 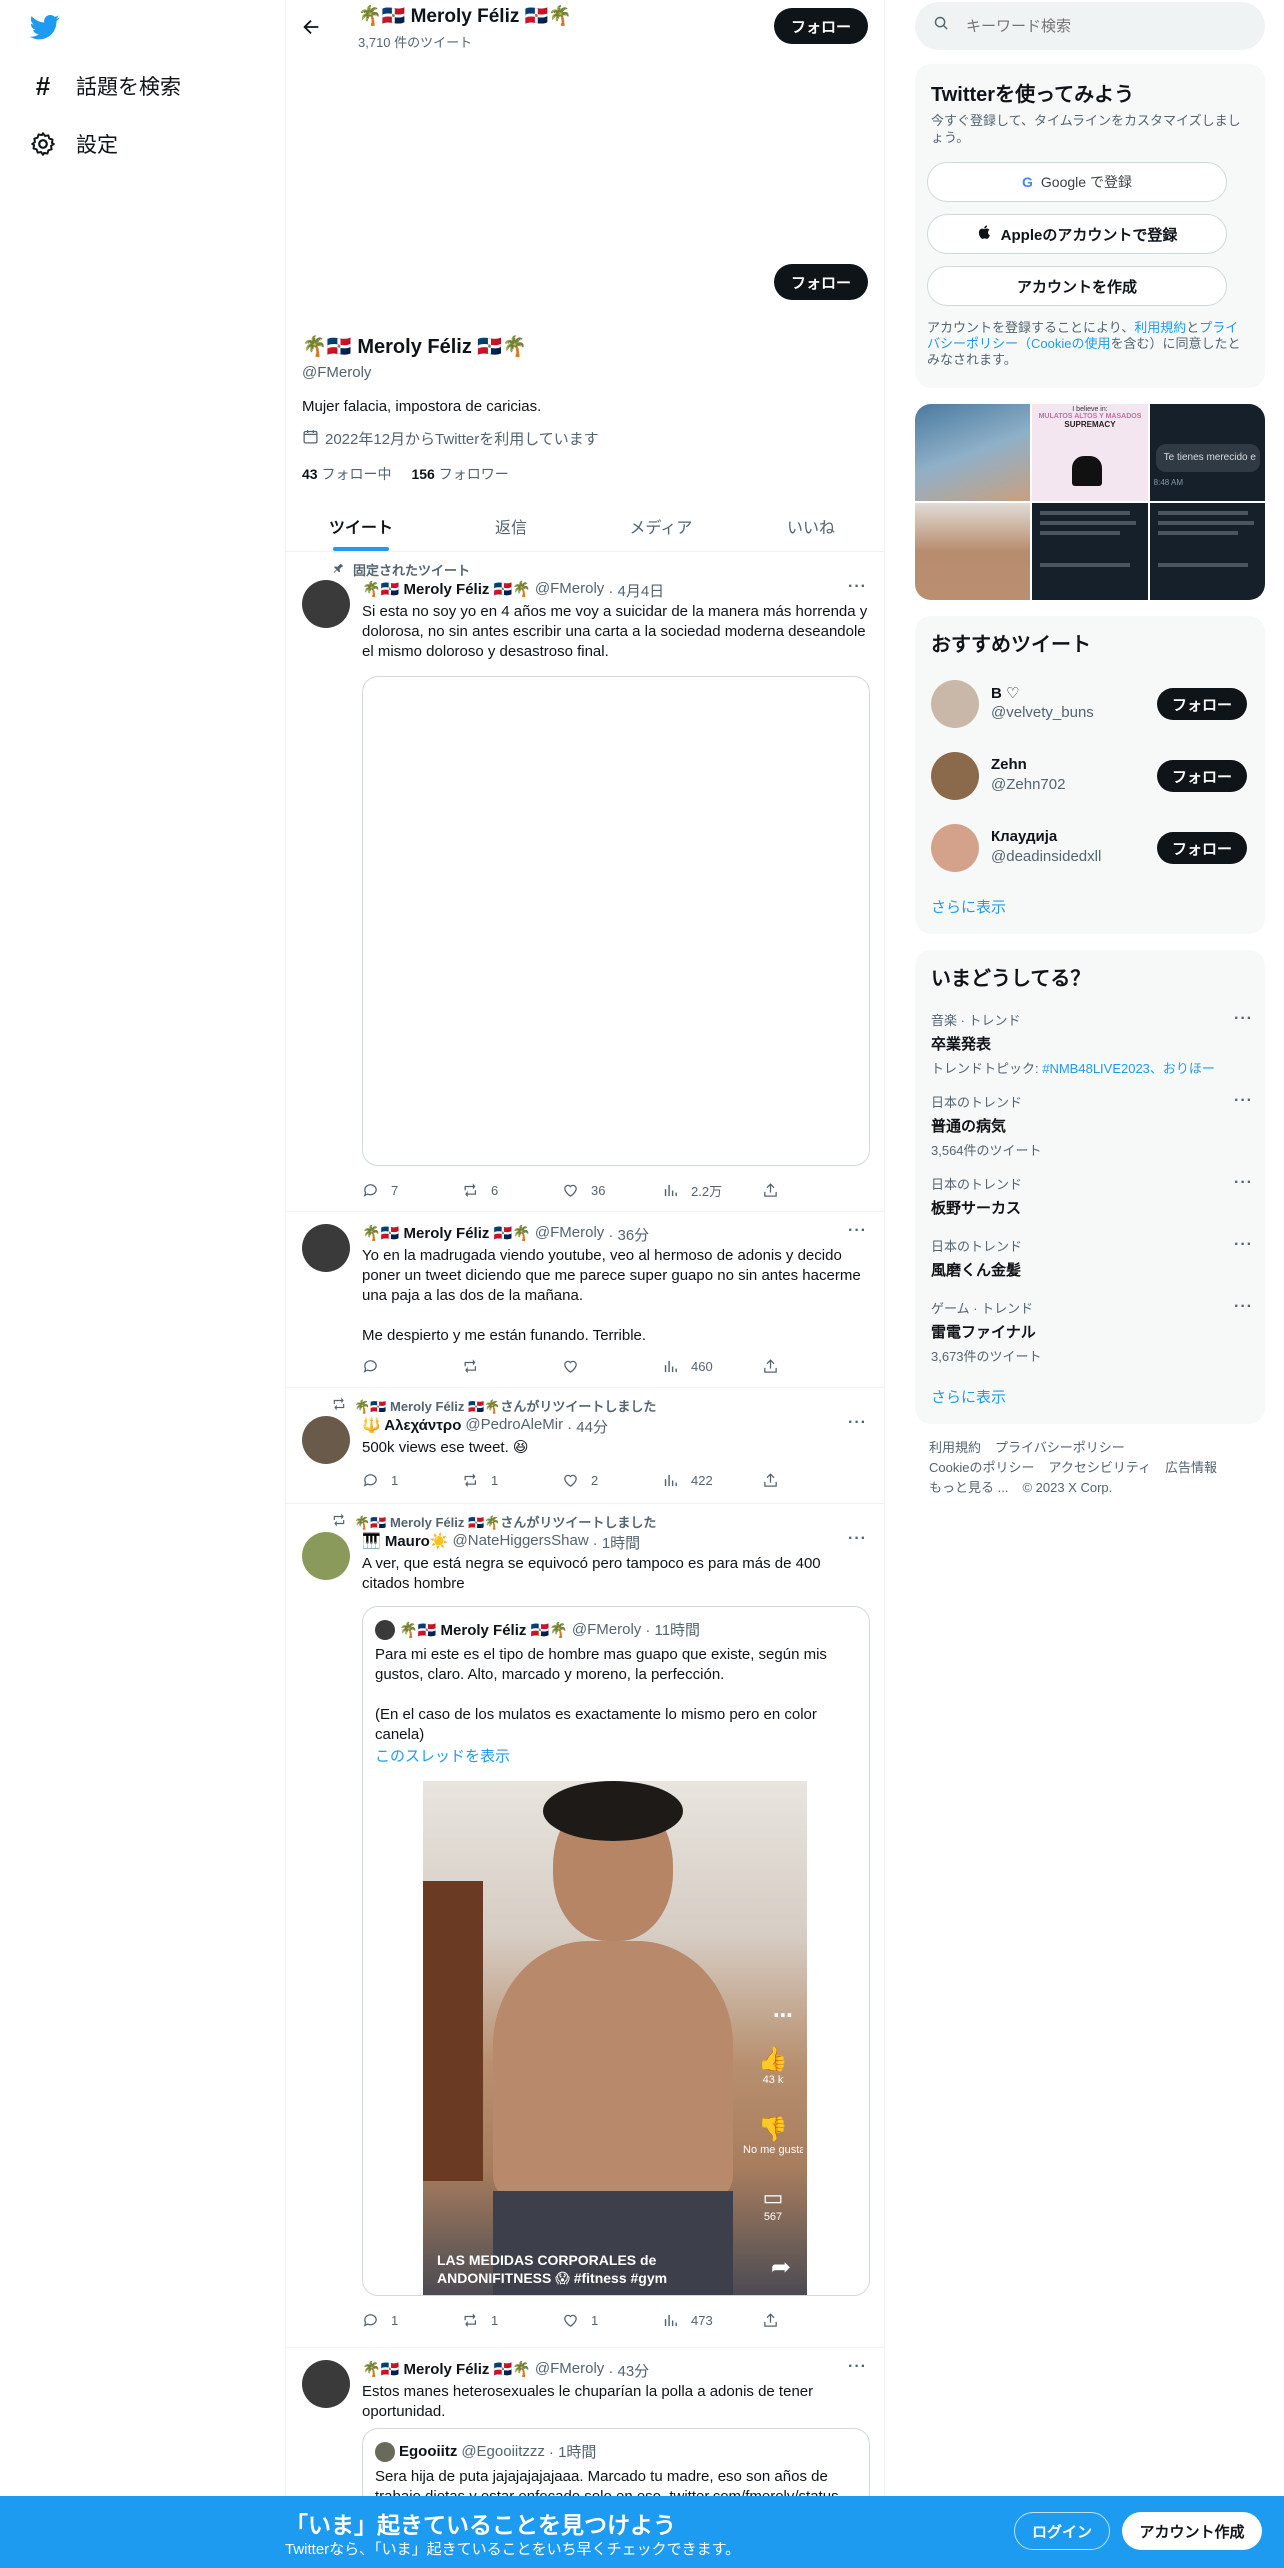 What do you see at coordinates (616, 921) in the screenshot?
I see `tweet-media` at bounding box center [616, 921].